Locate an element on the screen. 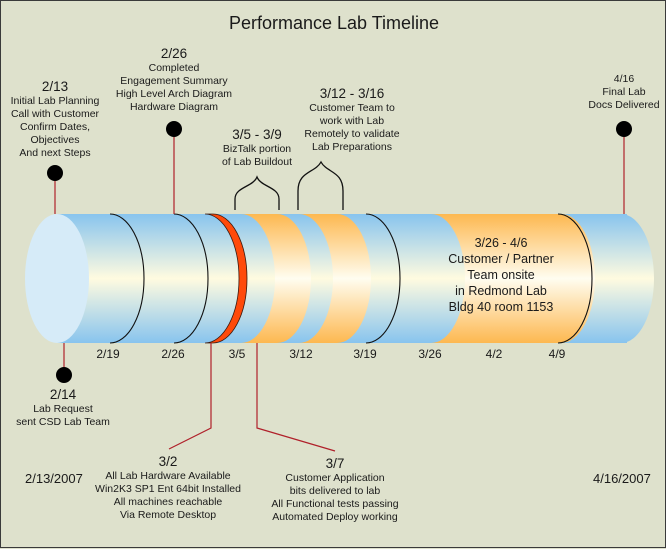 This screenshot has width=666, height=549. milestone-date: 2/14 is located at coordinates (63, 394).